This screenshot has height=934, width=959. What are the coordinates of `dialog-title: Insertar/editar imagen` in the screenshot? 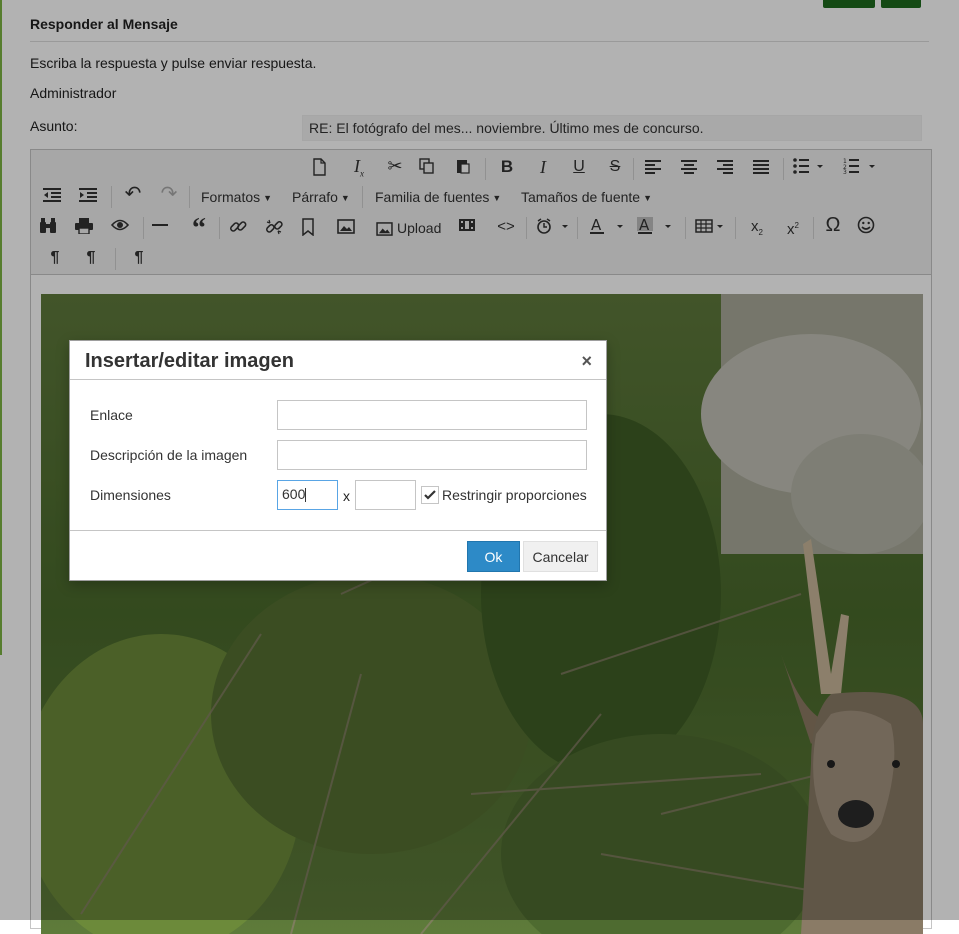 It's located at (189, 361).